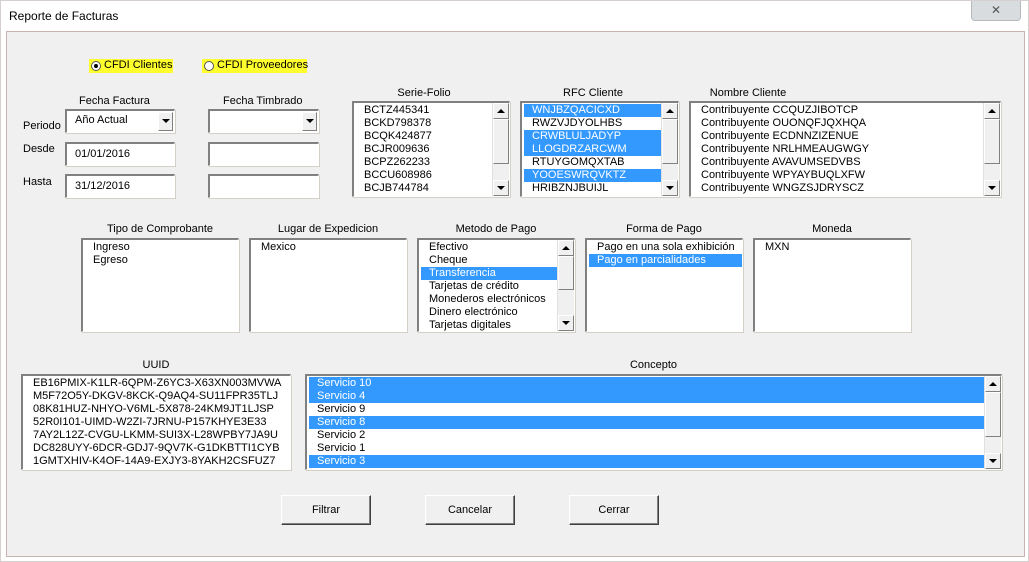 This screenshot has width=1029, height=562. What do you see at coordinates (263, 186) in the screenshot?
I see `fecha-timbrado-hasta-field` at bounding box center [263, 186].